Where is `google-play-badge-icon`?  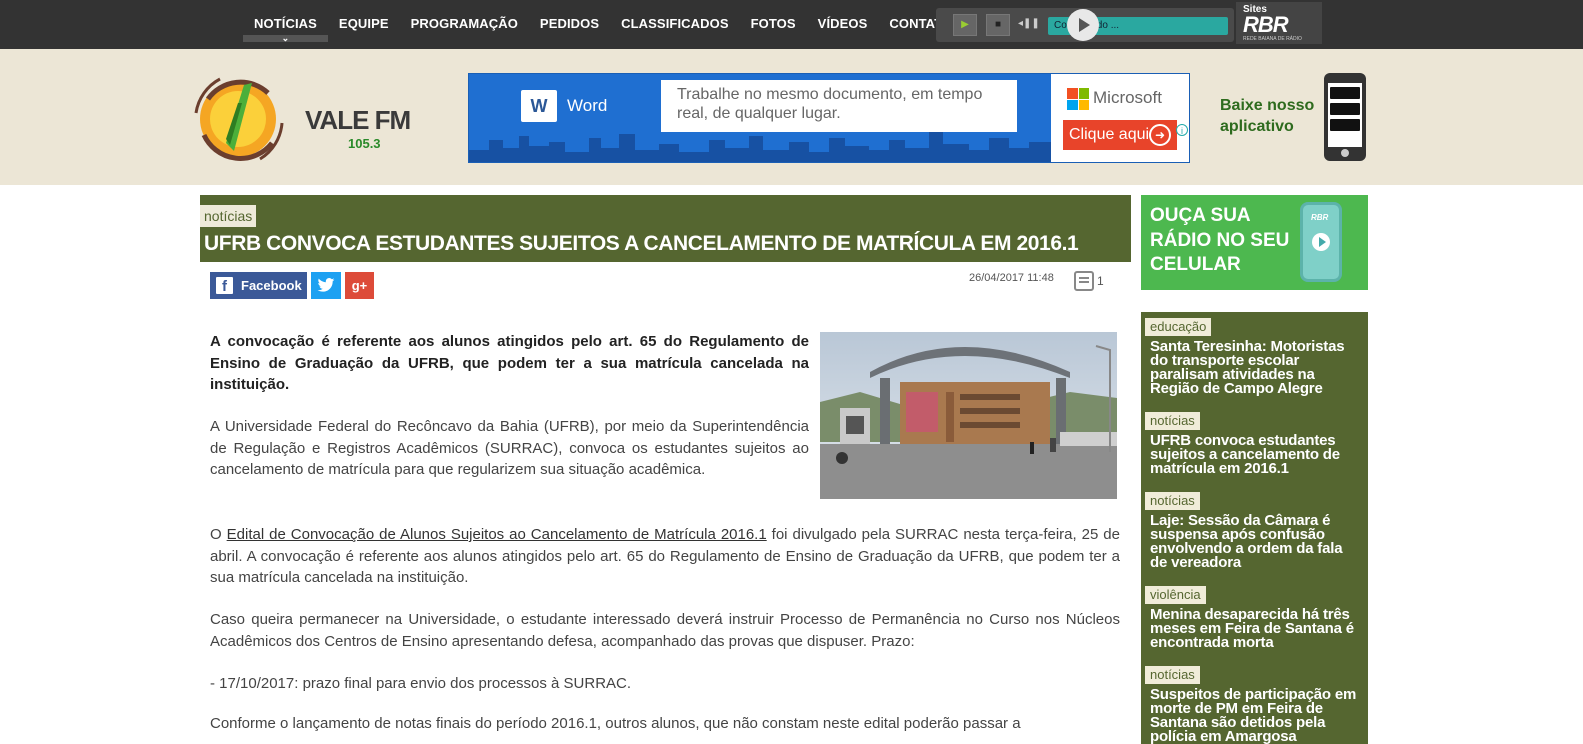
google-play-badge-icon is located at coordinates (1345, 93).